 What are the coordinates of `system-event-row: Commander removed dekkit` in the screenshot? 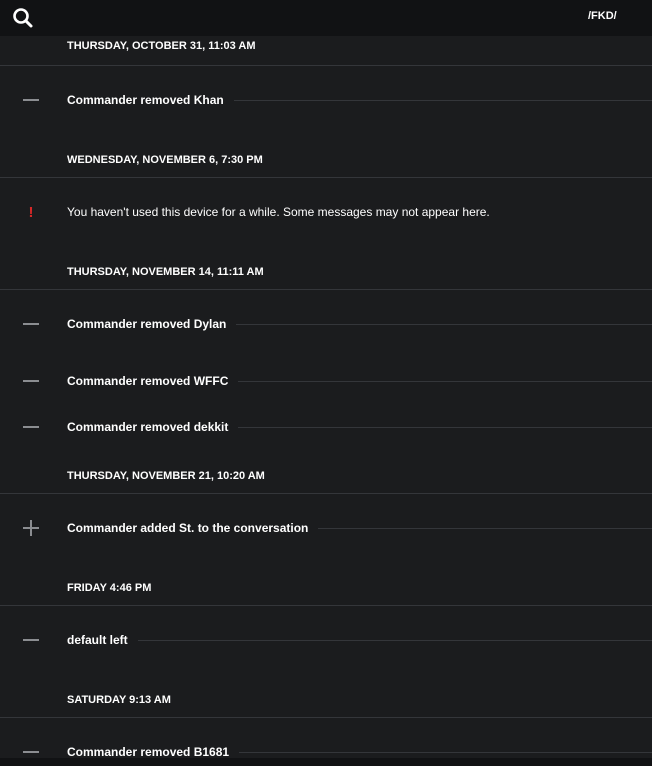 It's located at (326, 427).